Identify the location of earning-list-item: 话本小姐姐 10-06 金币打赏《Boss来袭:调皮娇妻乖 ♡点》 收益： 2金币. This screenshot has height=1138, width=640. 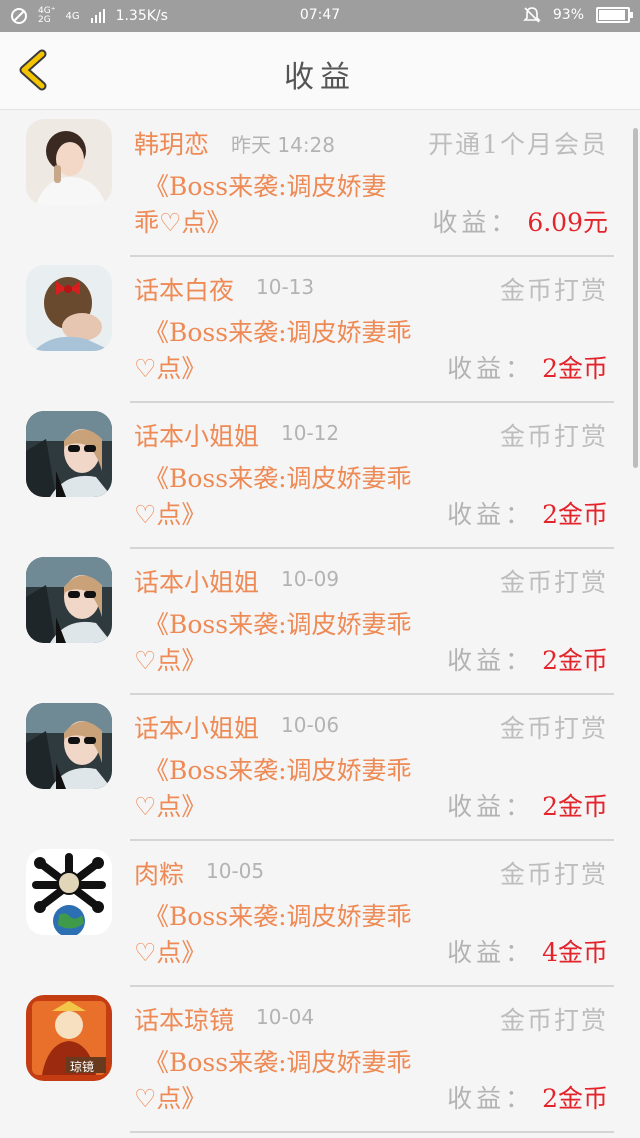
(320, 768).